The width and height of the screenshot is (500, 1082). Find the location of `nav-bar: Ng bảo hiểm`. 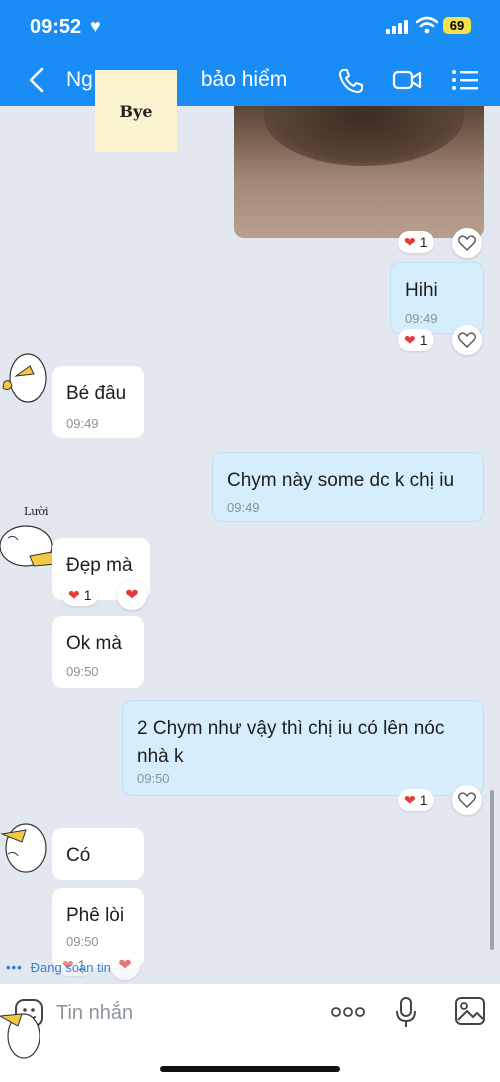

nav-bar: Ng bảo hiểm is located at coordinates (250, 81).